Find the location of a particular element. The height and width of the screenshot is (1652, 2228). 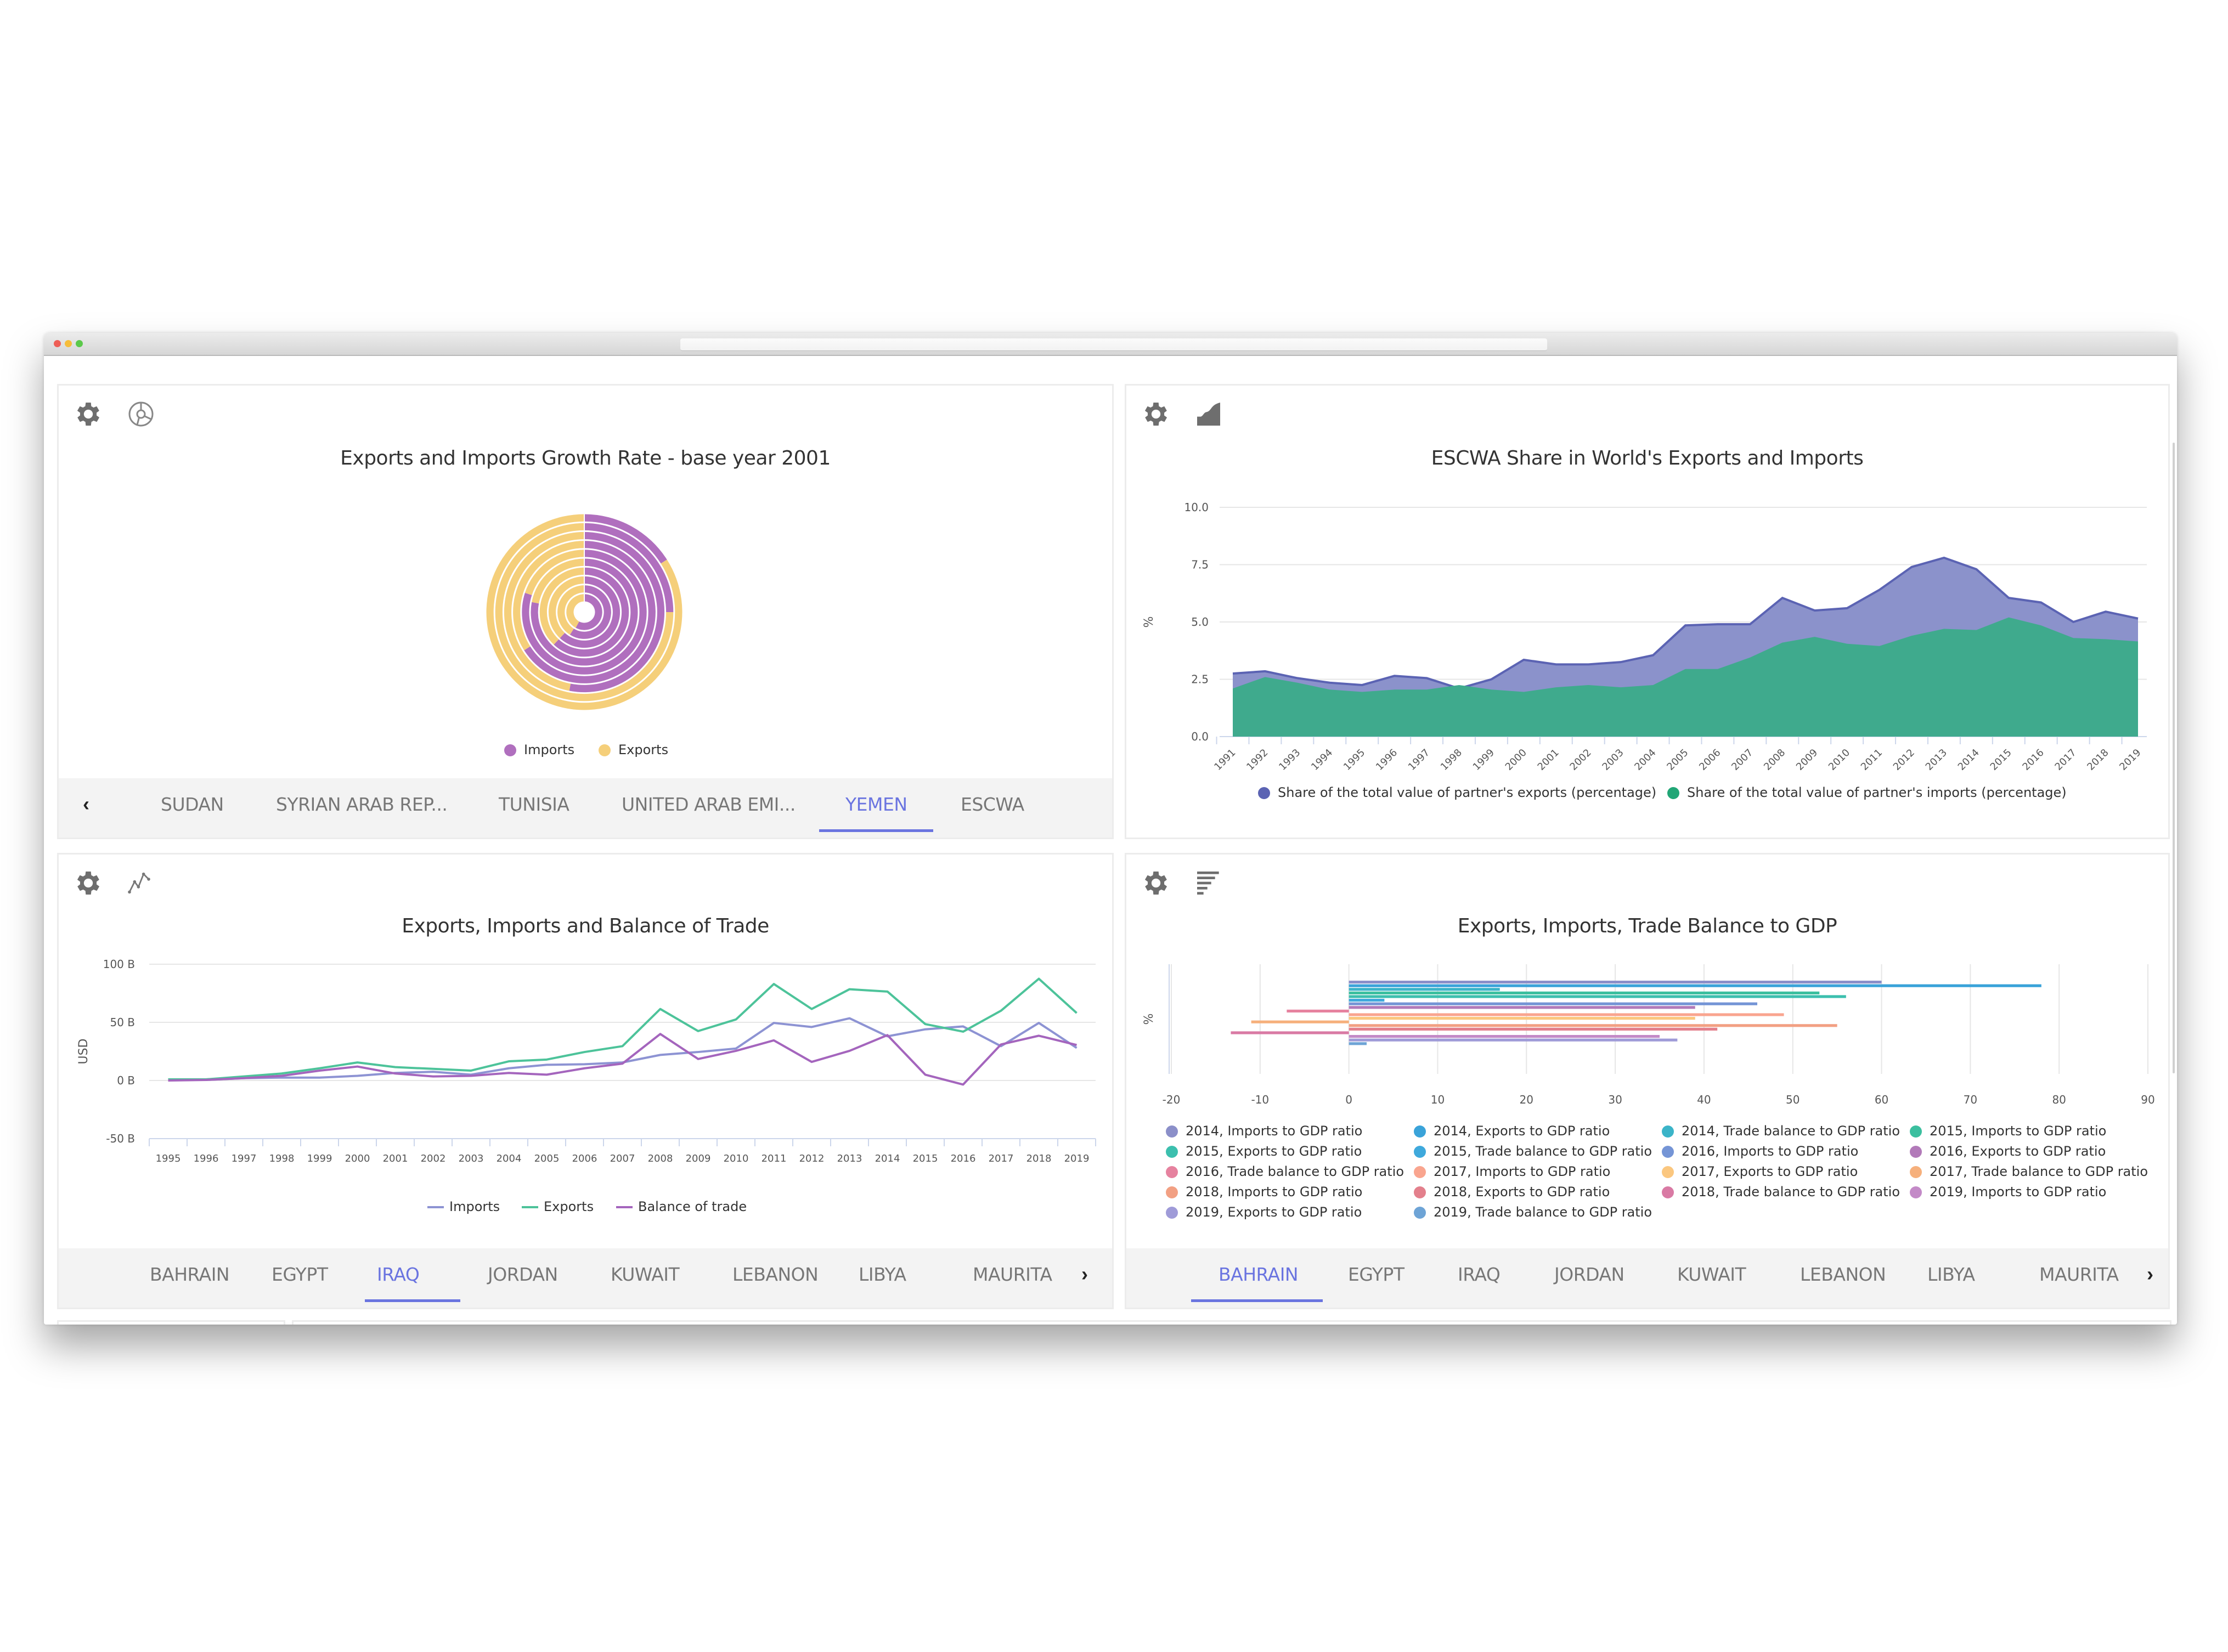

x-tick-label: 2015 is located at coordinates (925, 1158).